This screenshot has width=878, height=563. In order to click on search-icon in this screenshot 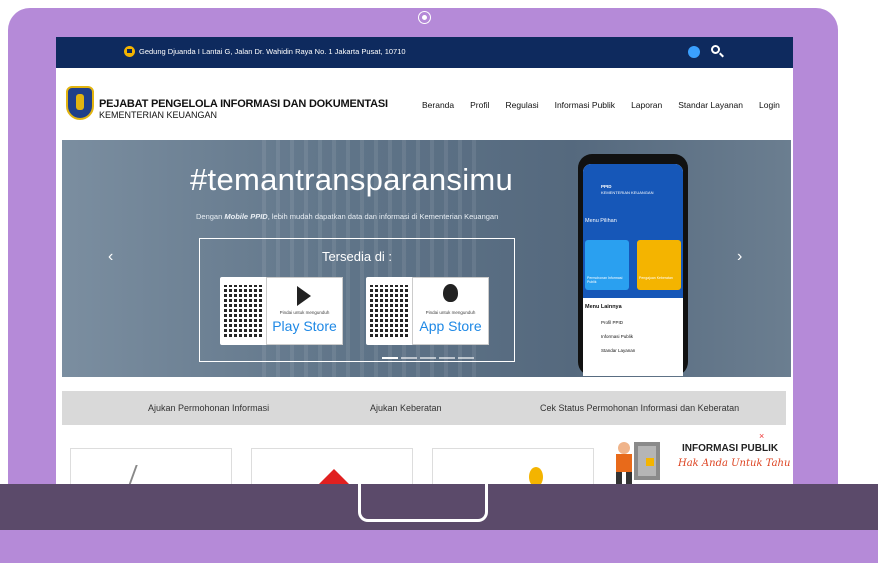, I will do `click(715, 49)`.